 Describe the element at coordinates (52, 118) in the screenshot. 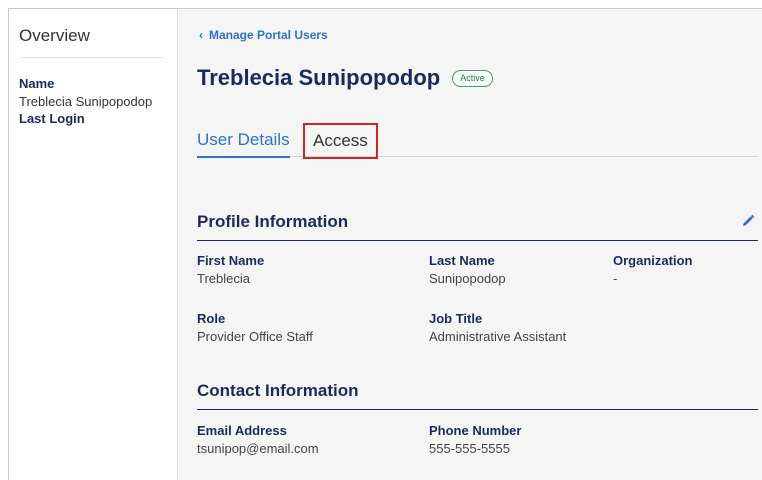

I see `sidebar-last-login-label: Last Login` at that location.